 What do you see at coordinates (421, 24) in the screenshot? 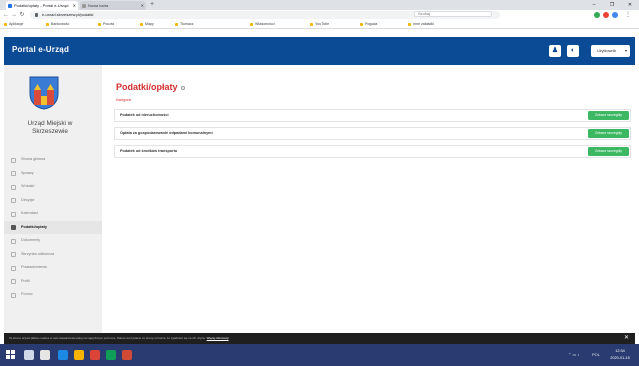
I see `bookmark-item: Inne zakładki` at bounding box center [421, 24].